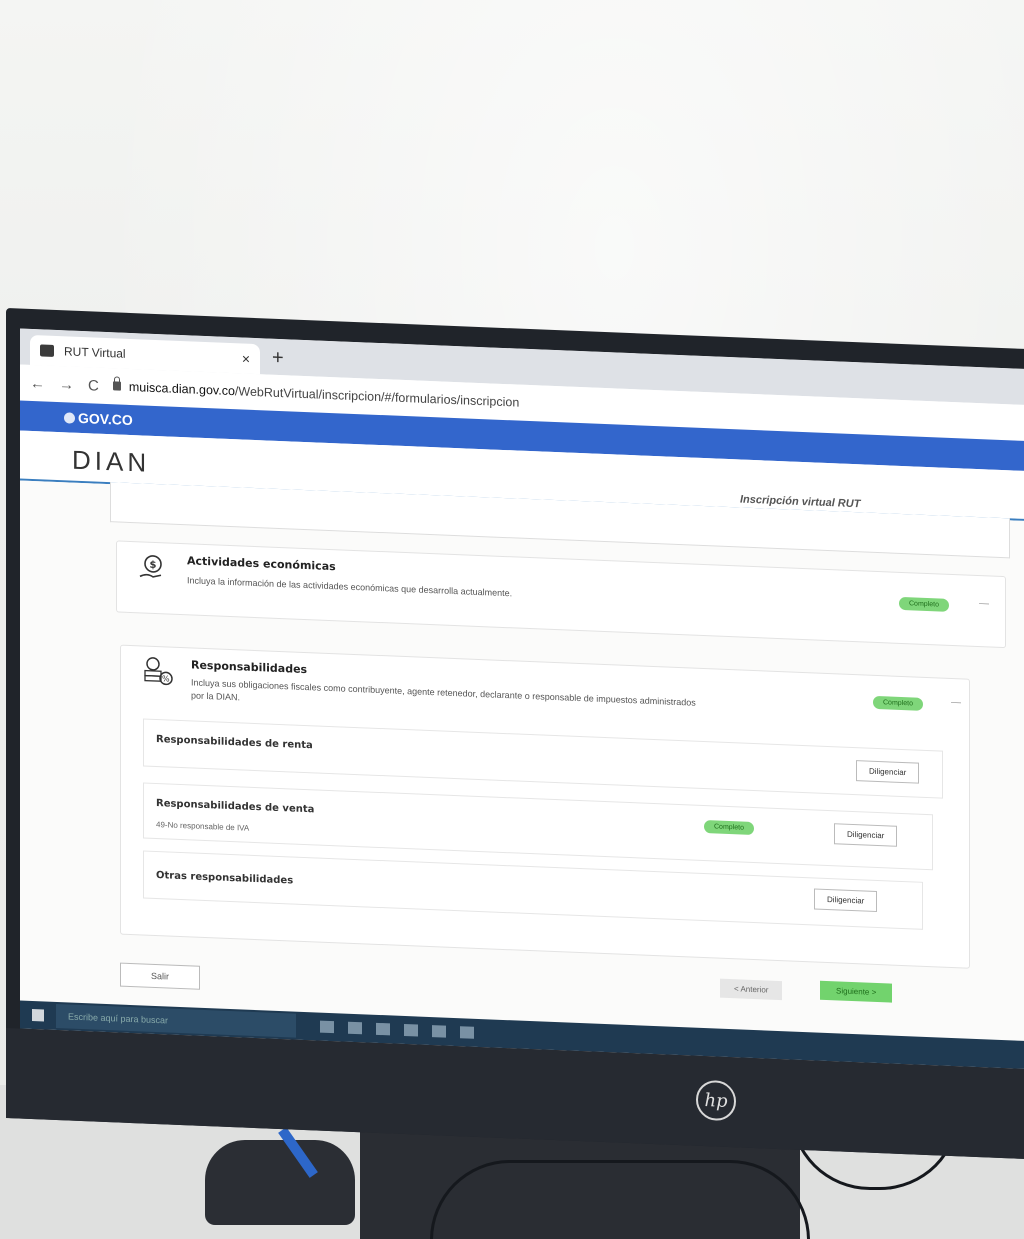 The height and width of the screenshot is (1239, 1024). Describe the element at coordinates (924, 604) in the screenshot. I see `actividades-status-badge: Completo` at that location.